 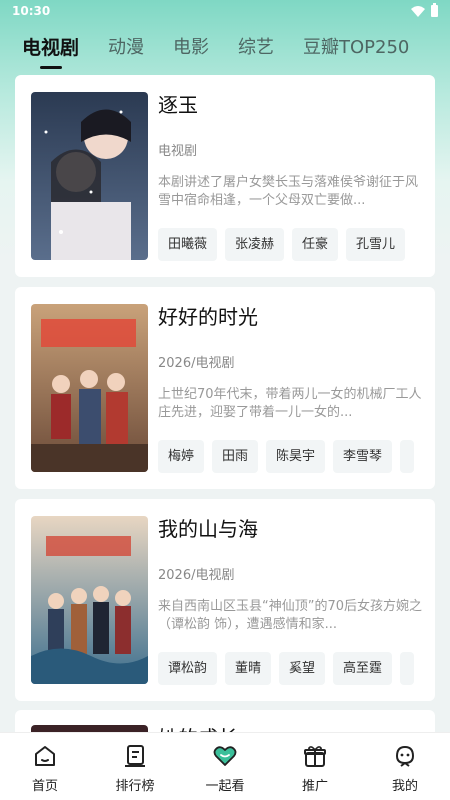 I want to click on cast-chip: 陈昊宇, so click(x=296, y=456).